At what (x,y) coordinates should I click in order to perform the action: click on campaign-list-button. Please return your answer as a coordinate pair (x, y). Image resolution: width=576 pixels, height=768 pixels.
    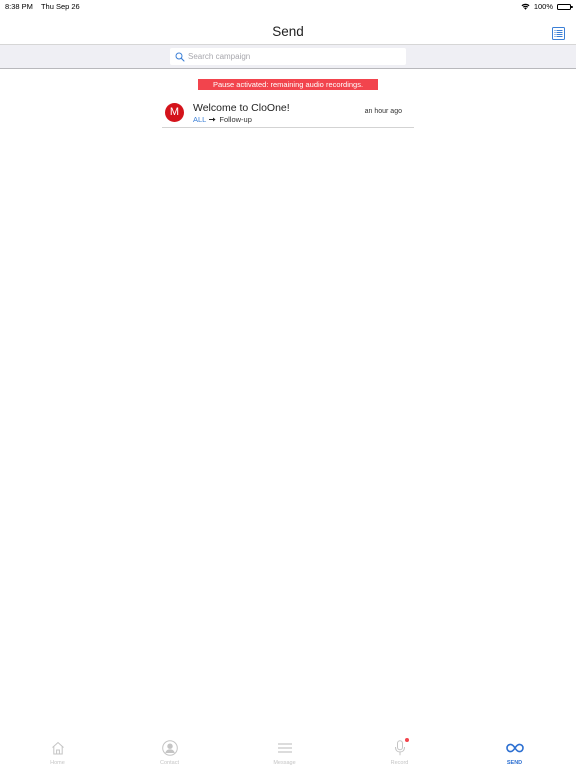
    Looking at the image, I should click on (558, 33).